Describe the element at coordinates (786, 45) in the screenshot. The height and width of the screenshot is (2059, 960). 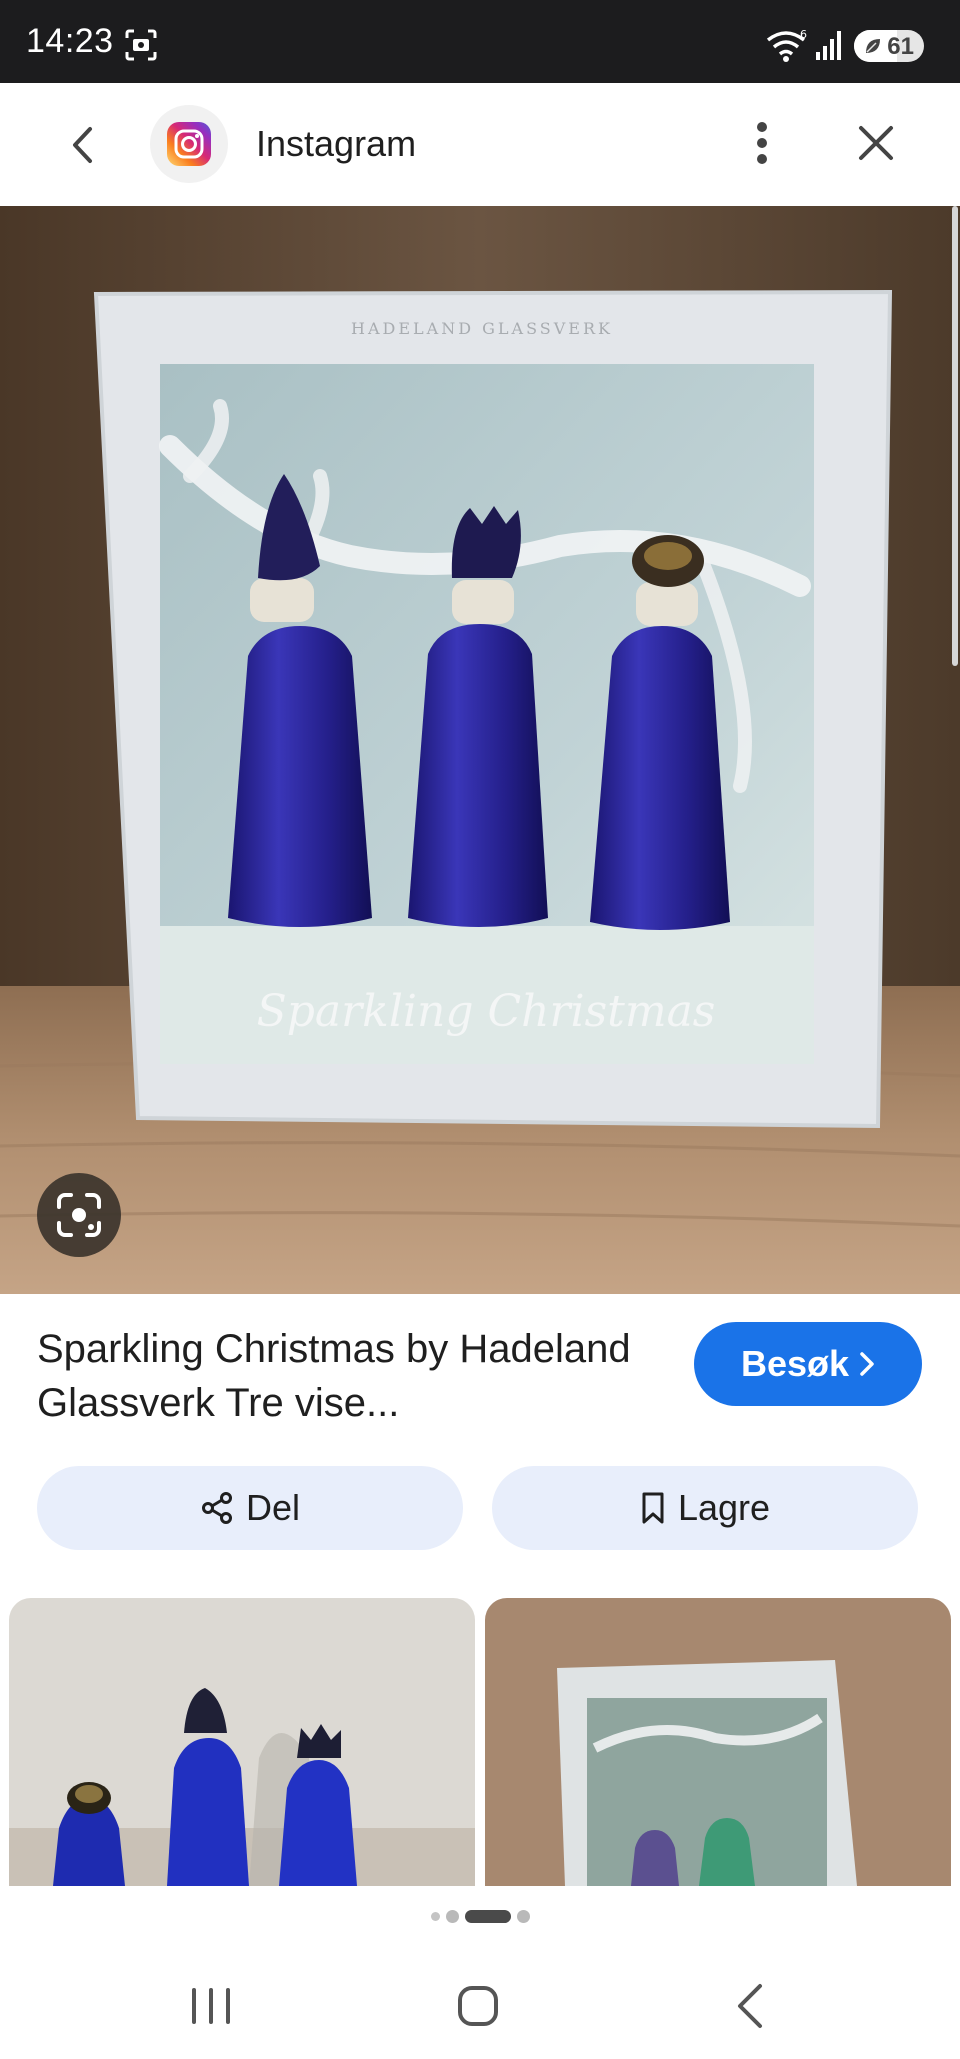
I see `wifi-icon: 6` at that location.